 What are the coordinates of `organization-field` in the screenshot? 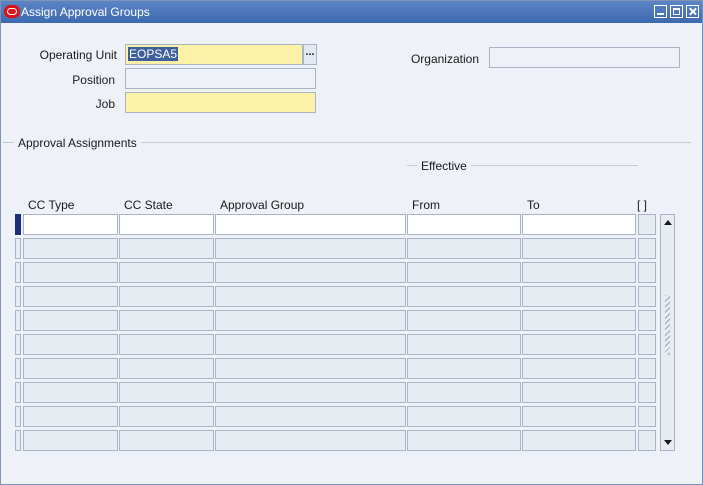 It's located at (584, 57).